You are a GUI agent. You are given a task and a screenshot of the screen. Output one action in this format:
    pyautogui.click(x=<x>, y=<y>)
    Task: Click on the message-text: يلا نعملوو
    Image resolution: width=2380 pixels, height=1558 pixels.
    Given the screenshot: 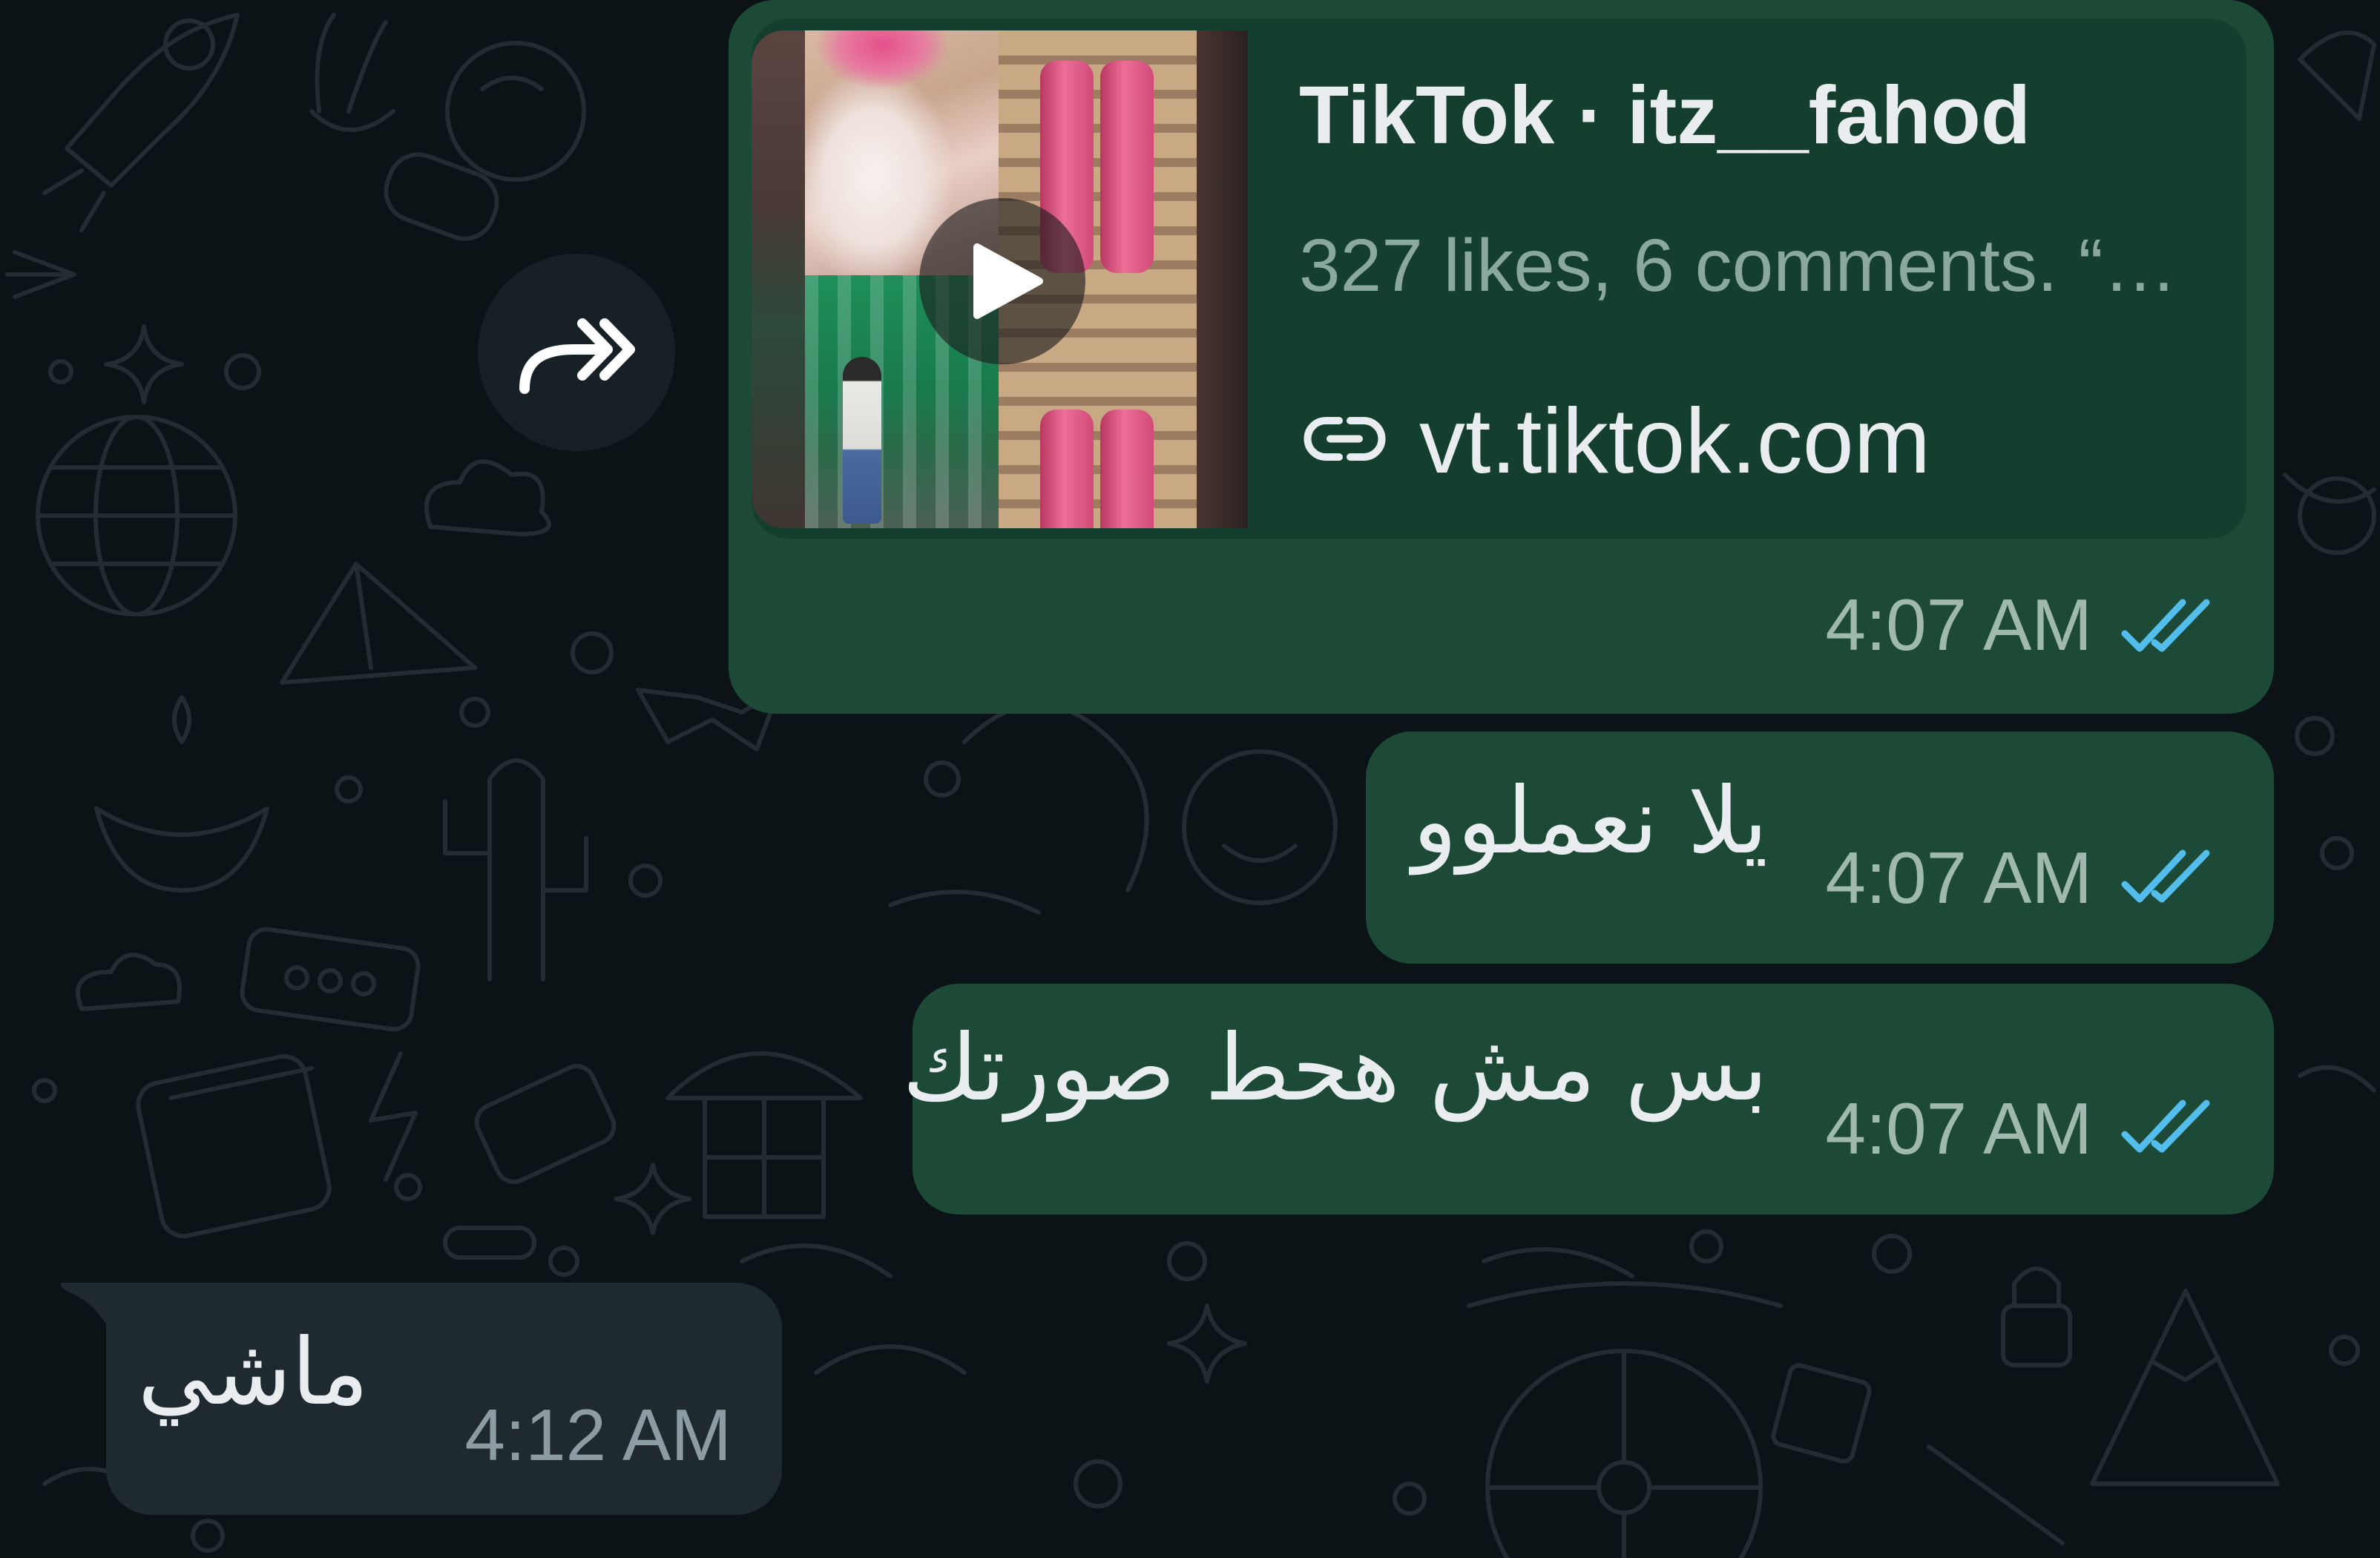 What is the action you would take?
    pyautogui.click(x=1591, y=822)
    